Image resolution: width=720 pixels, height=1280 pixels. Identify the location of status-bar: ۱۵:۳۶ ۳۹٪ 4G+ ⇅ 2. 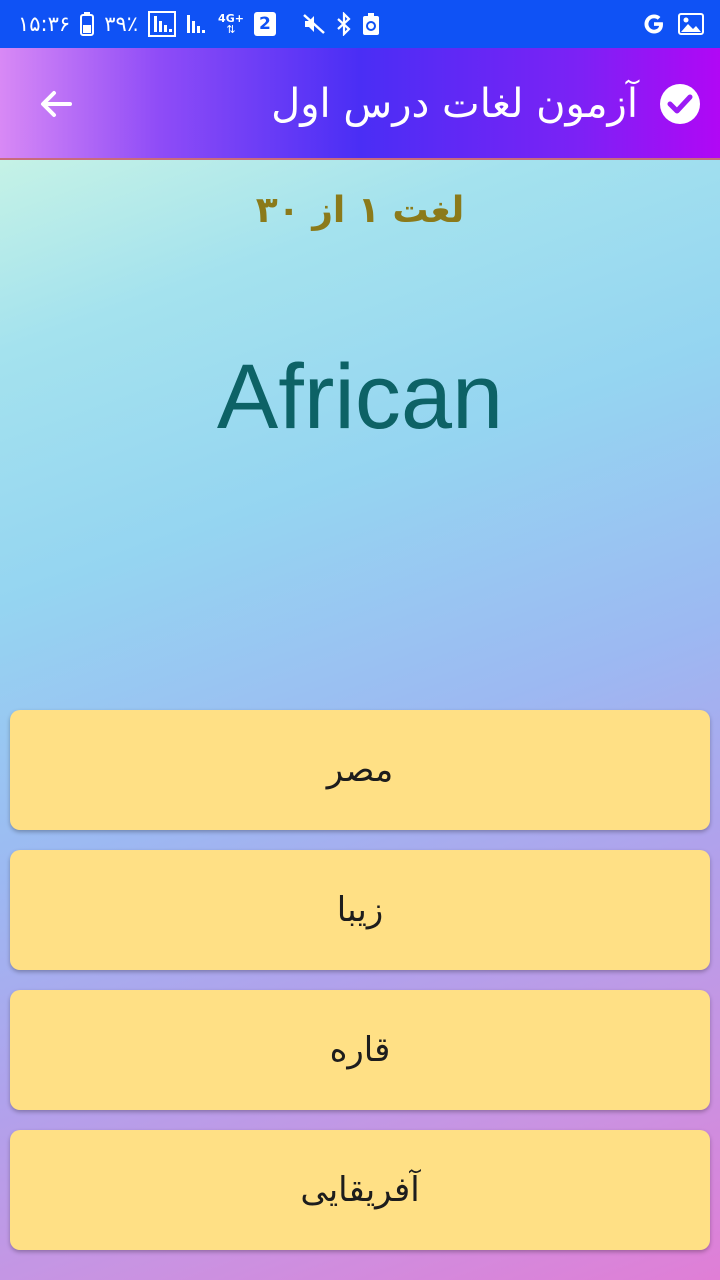
(360, 24).